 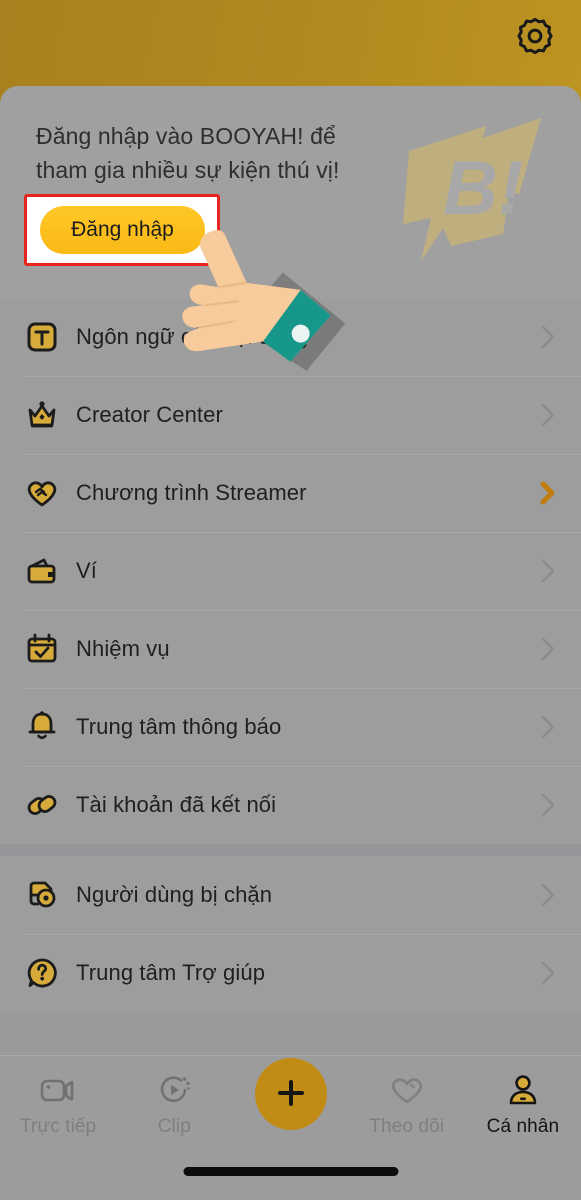 I want to click on booyah-logo: B!, so click(x=476, y=191).